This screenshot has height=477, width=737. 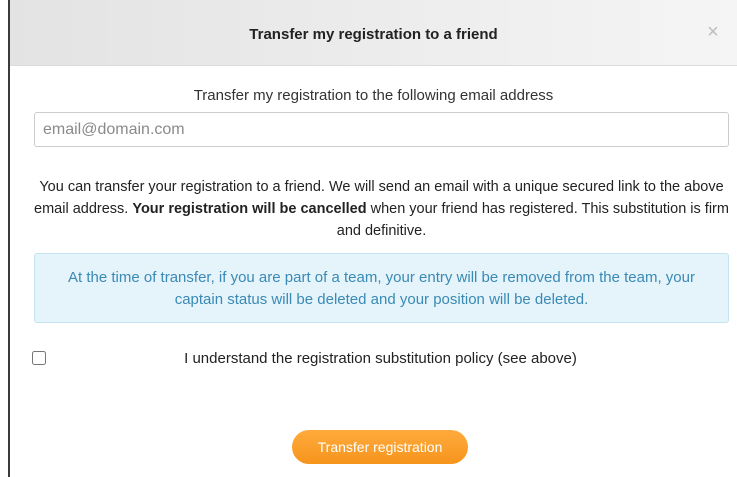 I want to click on transfer-registration-button: Transfer registration, so click(x=380, y=447).